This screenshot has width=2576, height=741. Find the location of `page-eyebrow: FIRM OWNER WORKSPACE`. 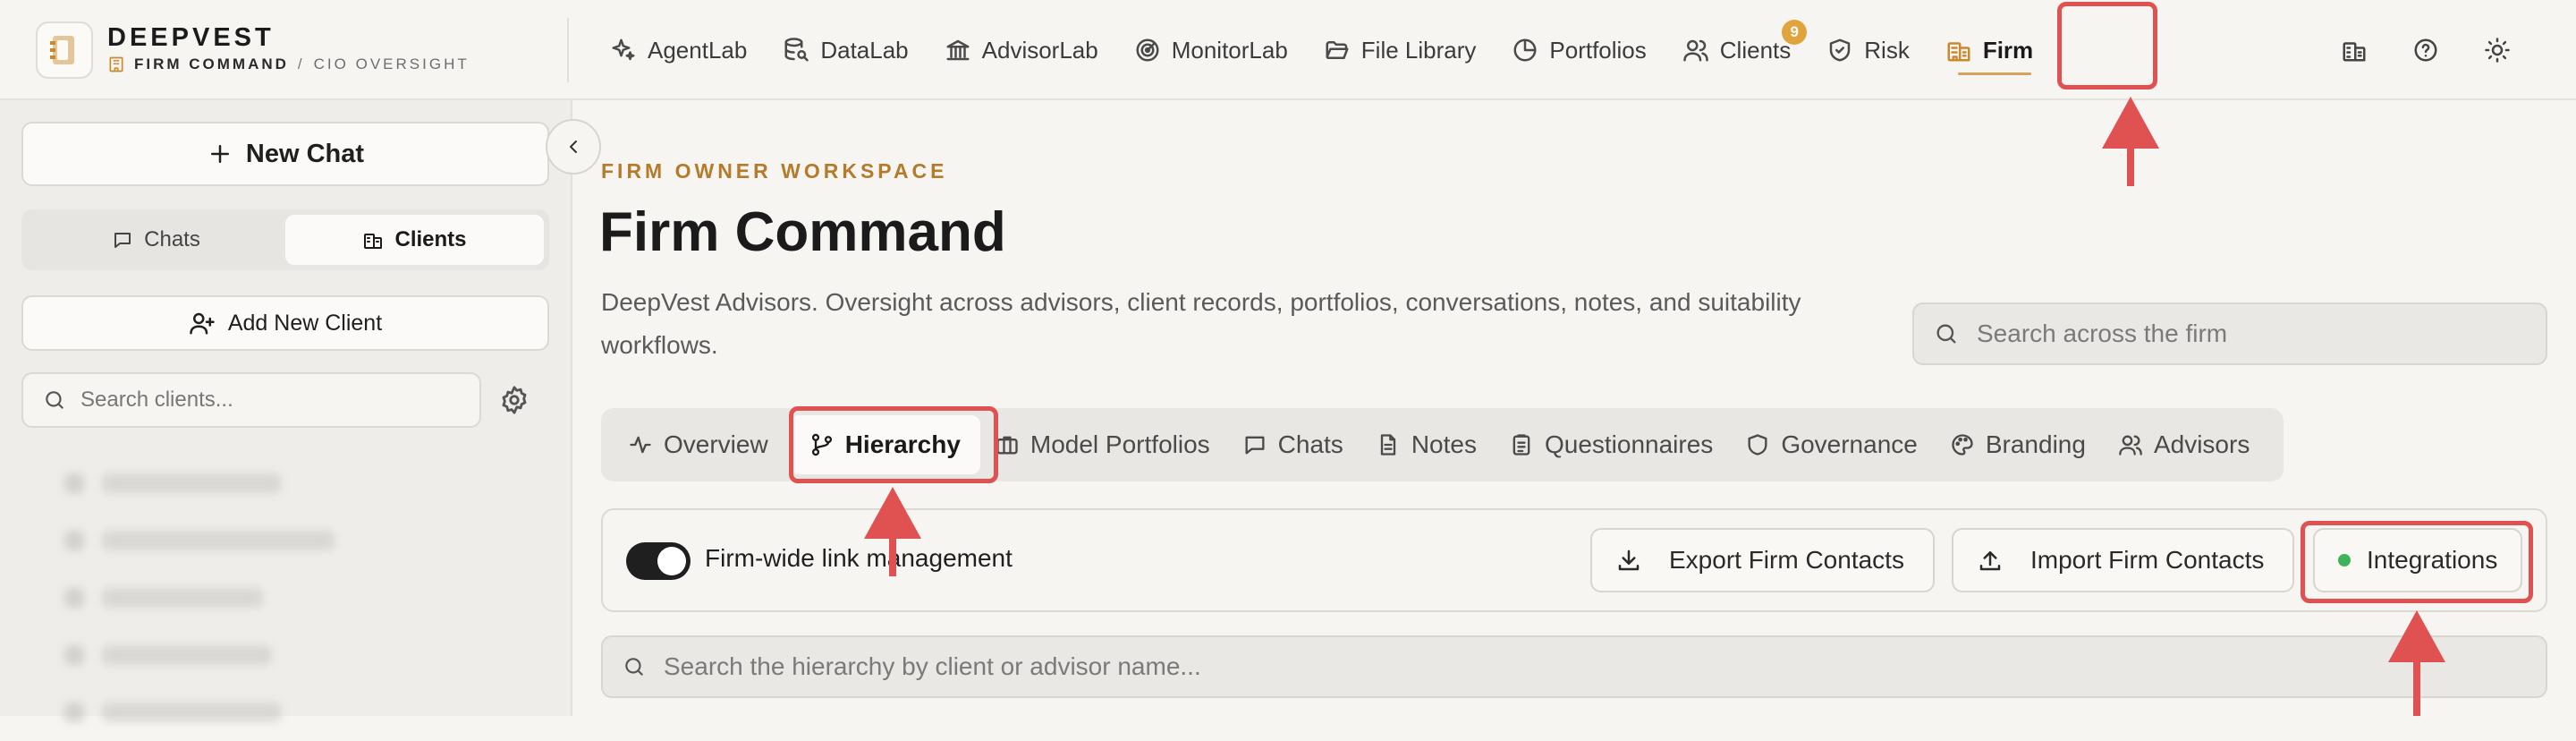

page-eyebrow: FIRM OWNER WORKSPACE is located at coordinates (774, 171).